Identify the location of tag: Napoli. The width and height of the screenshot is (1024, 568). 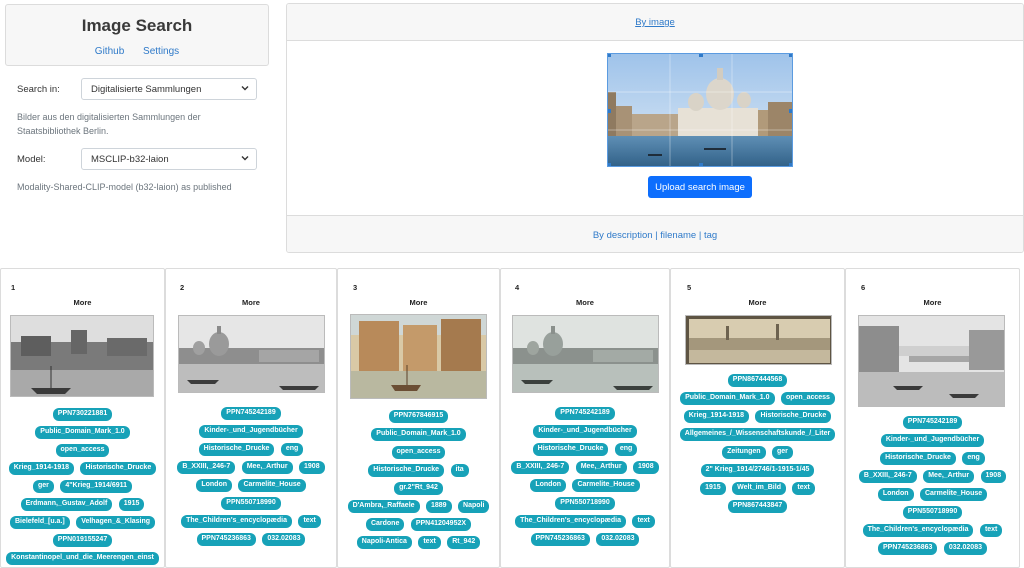
(474, 506).